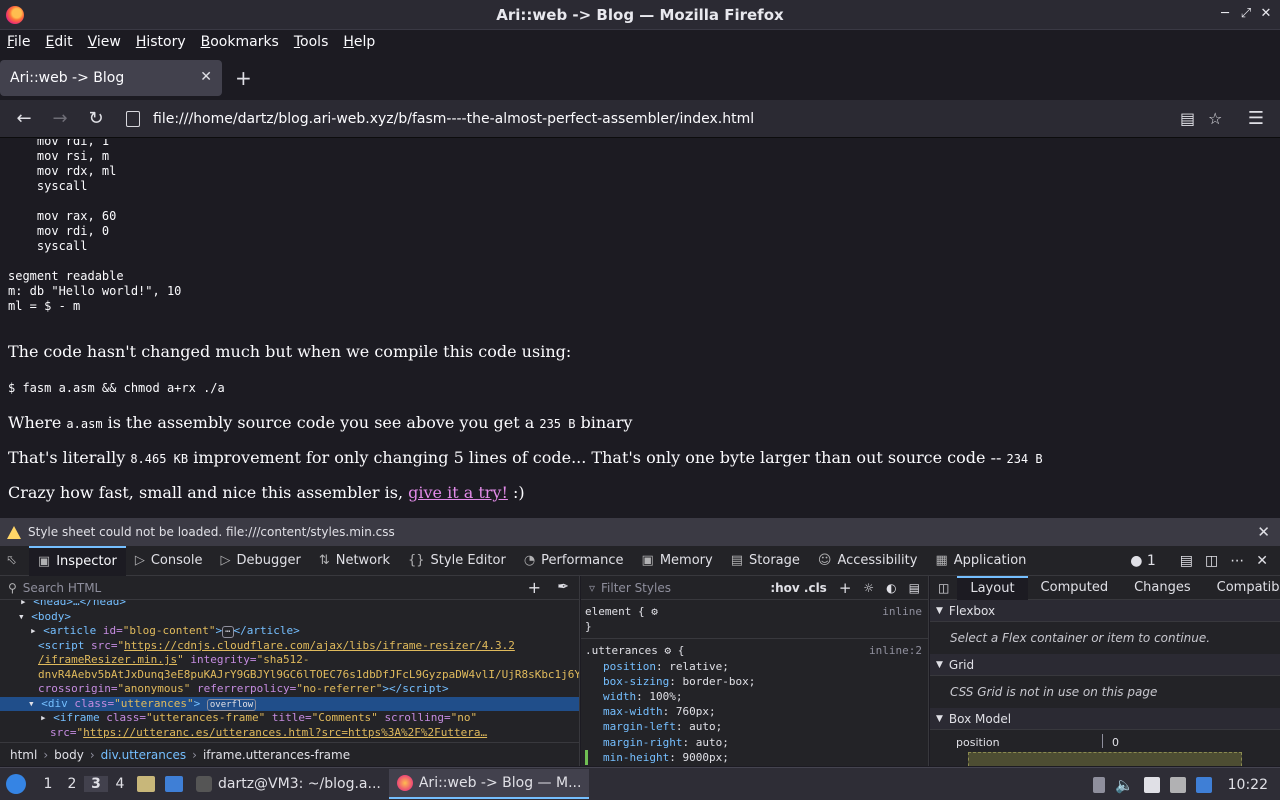 This screenshot has height=800, width=1280. I want to click on css-prop: position: relative;, so click(754, 666).